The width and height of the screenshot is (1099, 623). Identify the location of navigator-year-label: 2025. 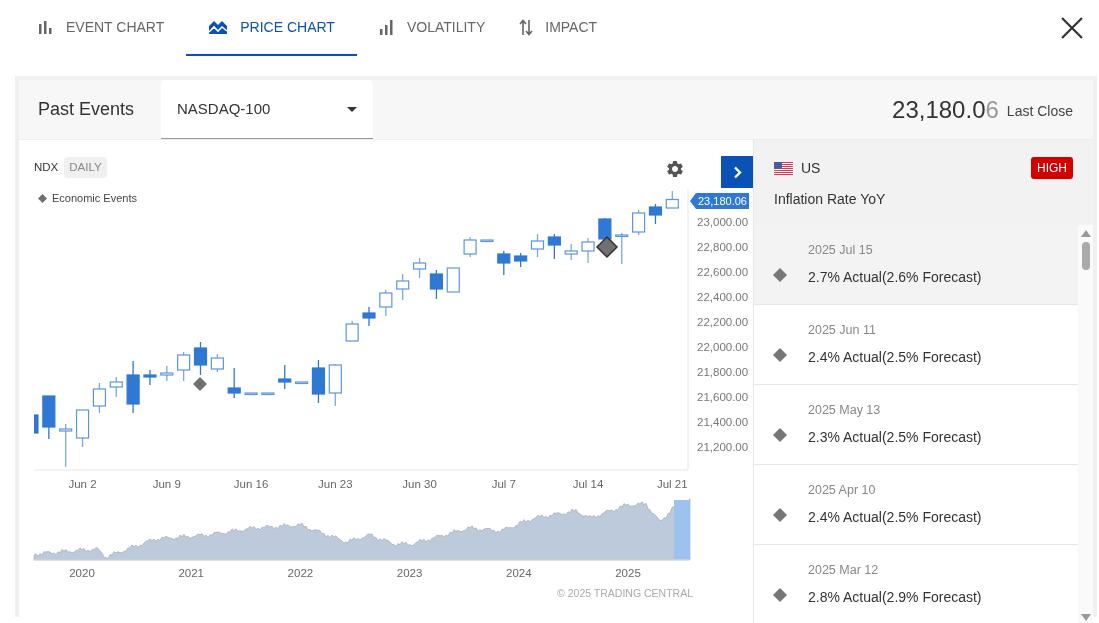
(628, 573).